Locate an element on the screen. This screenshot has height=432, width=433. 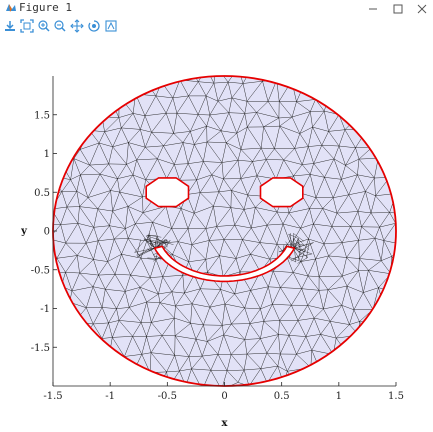
y-tick-label: 1 is located at coordinates (47, 154).